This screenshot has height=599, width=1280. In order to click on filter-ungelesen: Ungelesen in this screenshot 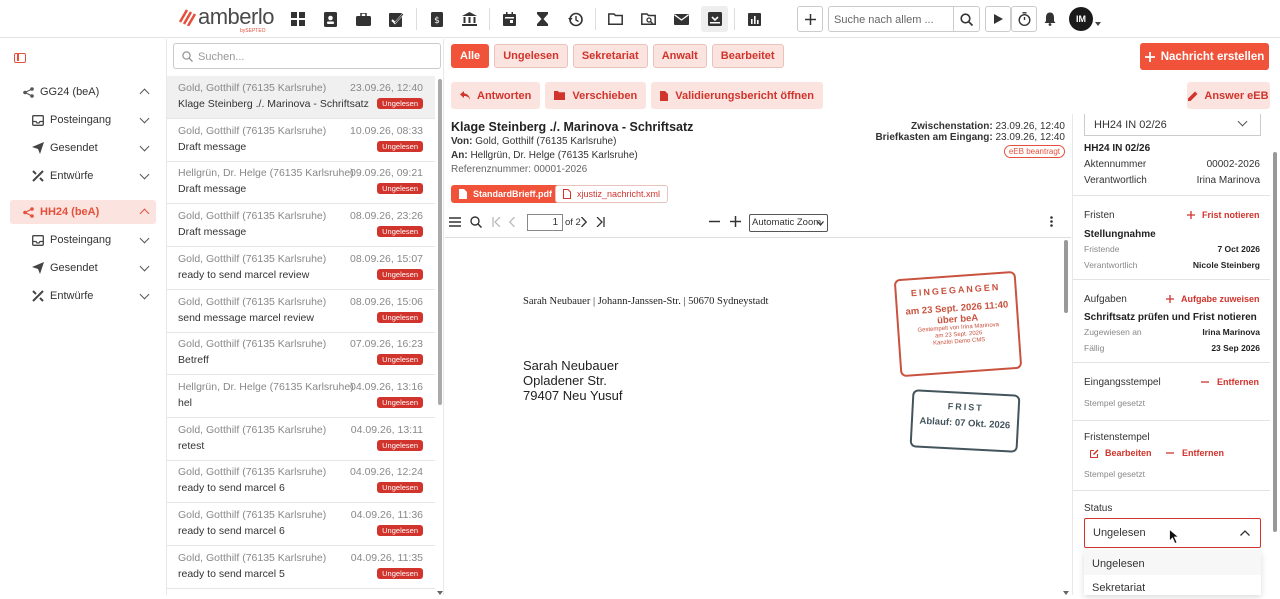, I will do `click(531, 56)`.